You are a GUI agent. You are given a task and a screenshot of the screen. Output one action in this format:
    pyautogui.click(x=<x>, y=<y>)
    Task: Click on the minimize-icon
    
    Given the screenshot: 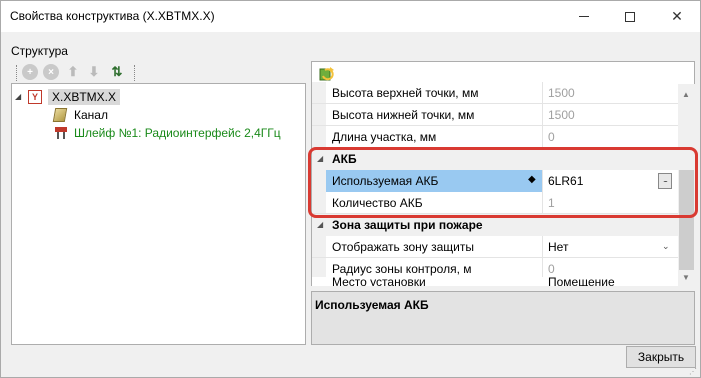 What is the action you would take?
    pyautogui.click(x=584, y=16)
    